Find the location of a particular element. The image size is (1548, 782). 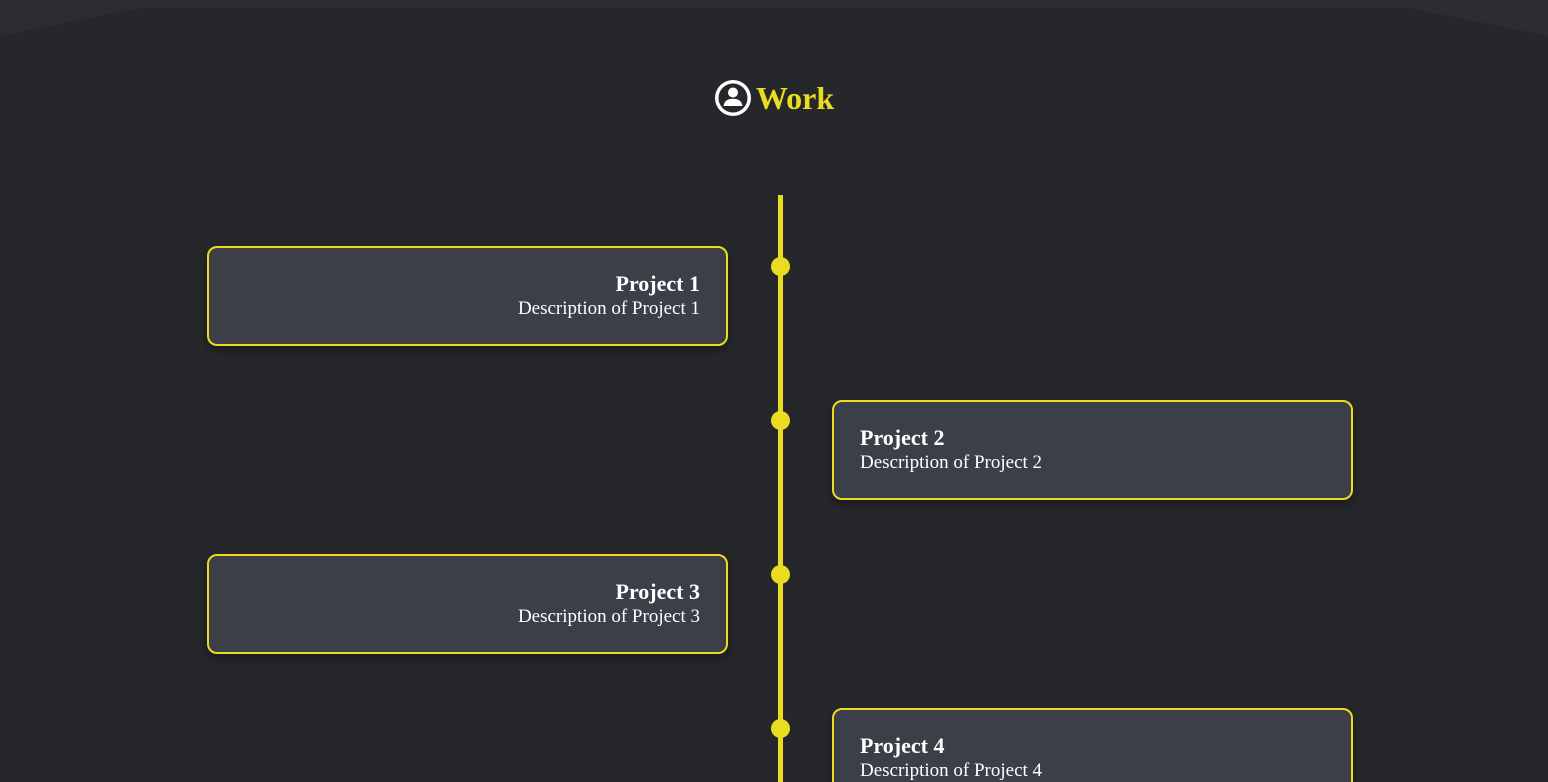

timeline-line is located at coordinates (780, 488).